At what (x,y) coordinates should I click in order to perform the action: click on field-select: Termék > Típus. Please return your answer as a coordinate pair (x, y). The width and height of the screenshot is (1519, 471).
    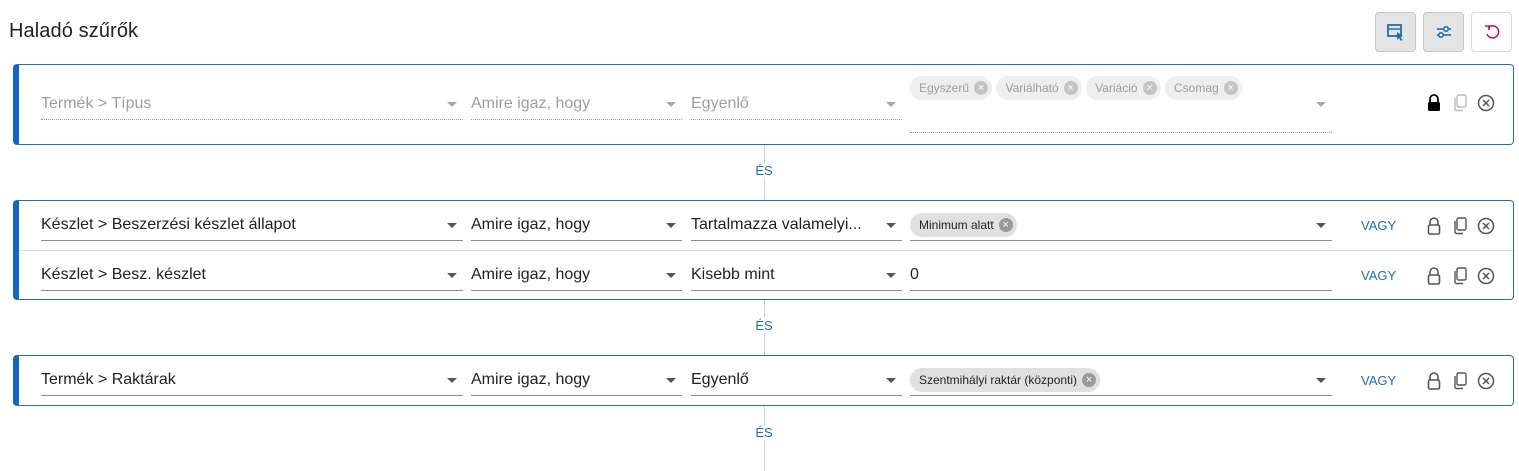
    Looking at the image, I should click on (252, 105).